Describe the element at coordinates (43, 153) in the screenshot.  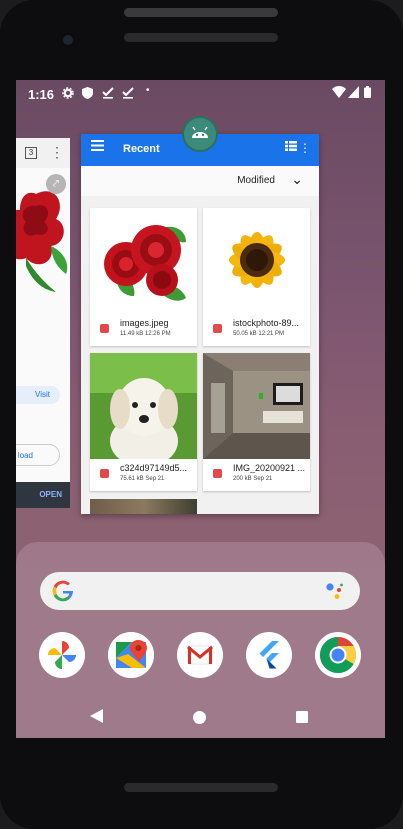
I see `browser-toolbar: 3 ⋮` at that location.